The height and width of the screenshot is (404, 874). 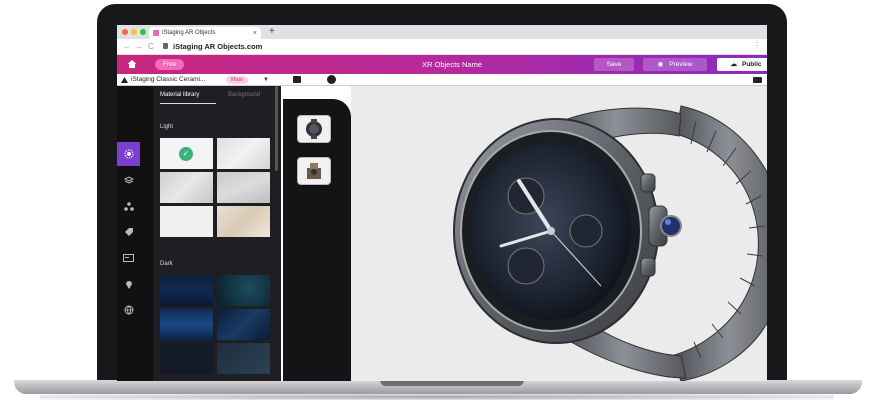 What do you see at coordinates (442, 32) in the screenshot?
I see `browser-tab-bar: iStaging AR Objects × +` at bounding box center [442, 32].